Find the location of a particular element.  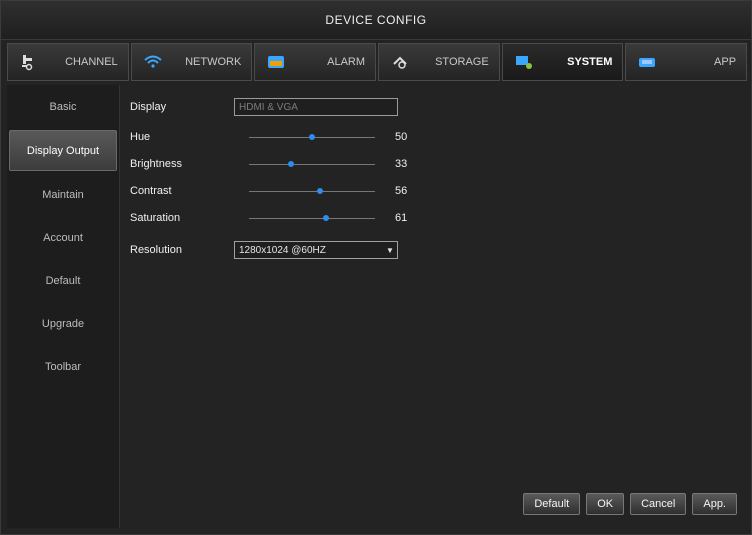

storage-icon is located at coordinates (400, 62).